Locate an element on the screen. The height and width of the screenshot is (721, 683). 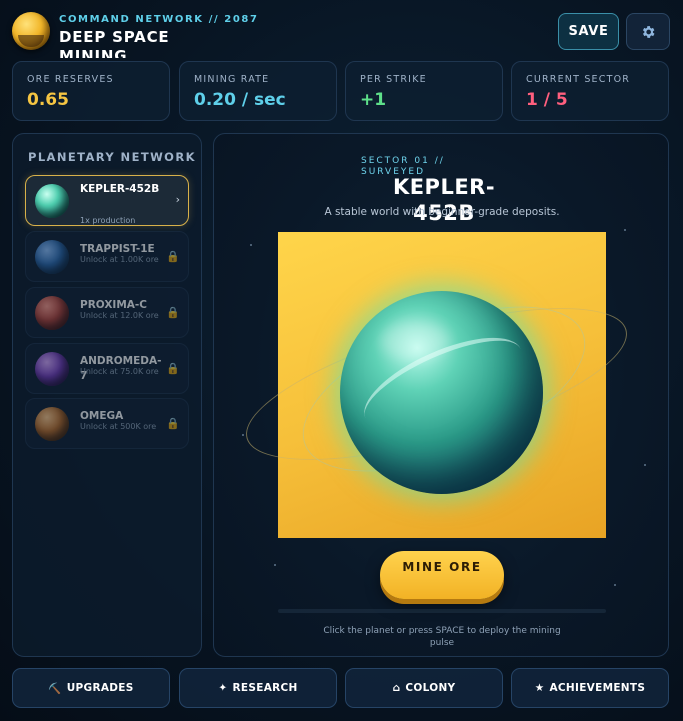
planet-andromeda-icon is located at coordinates (52, 369).